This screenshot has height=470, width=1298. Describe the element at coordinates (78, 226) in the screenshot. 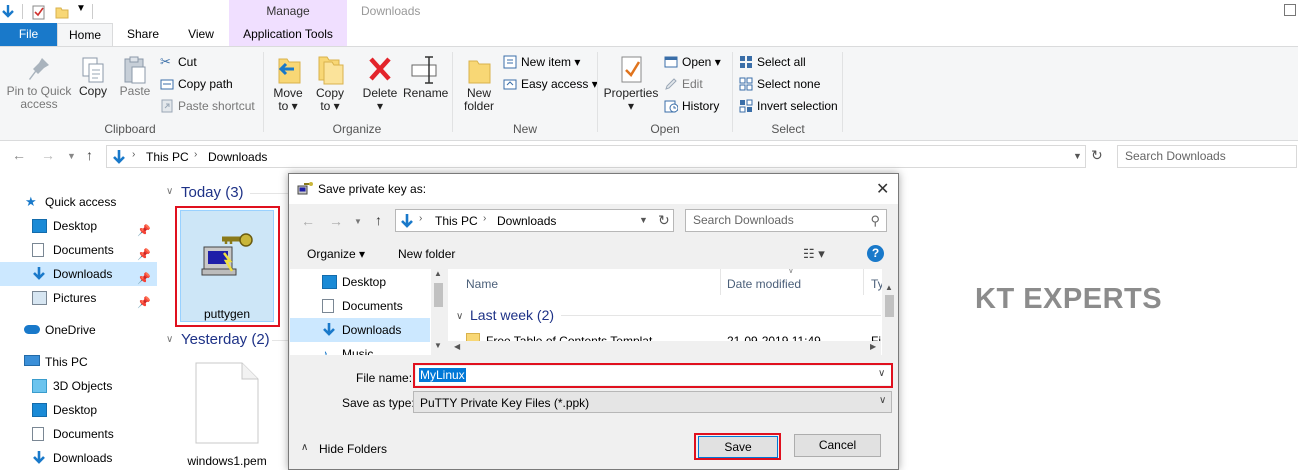

I see `nav-desktop: Desktop 📌` at that location.